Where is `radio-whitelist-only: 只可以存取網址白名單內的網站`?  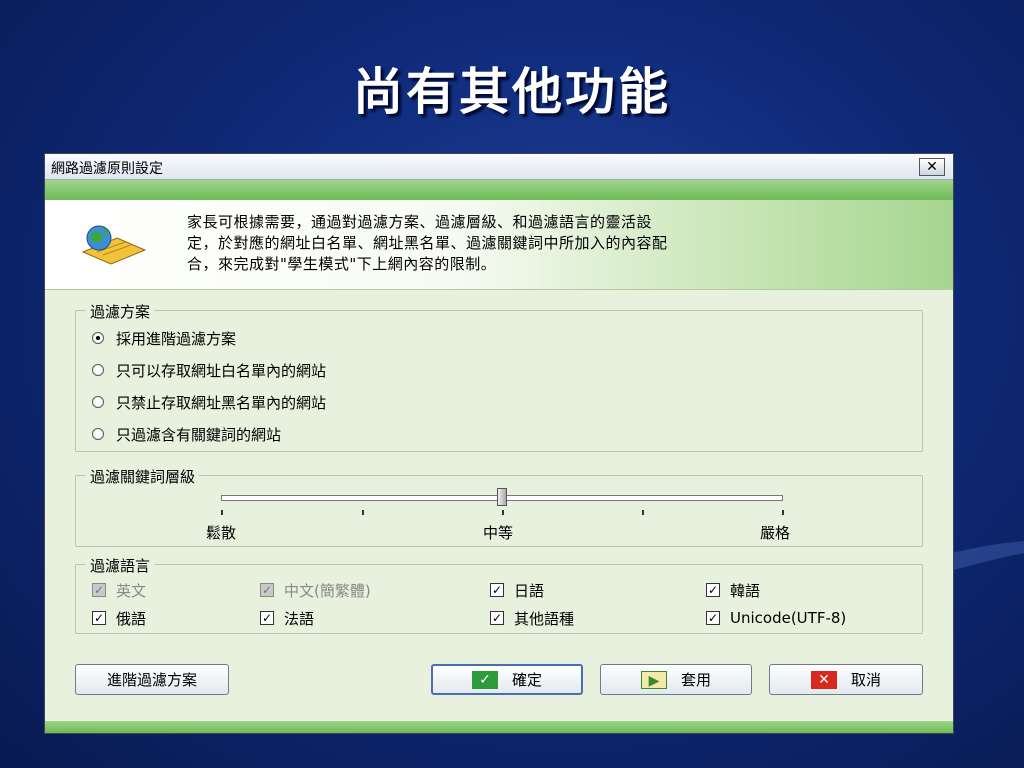
radio-whitelist-only: 只可以存取網址白名單內的網站 is located at coordinates (209, 370).